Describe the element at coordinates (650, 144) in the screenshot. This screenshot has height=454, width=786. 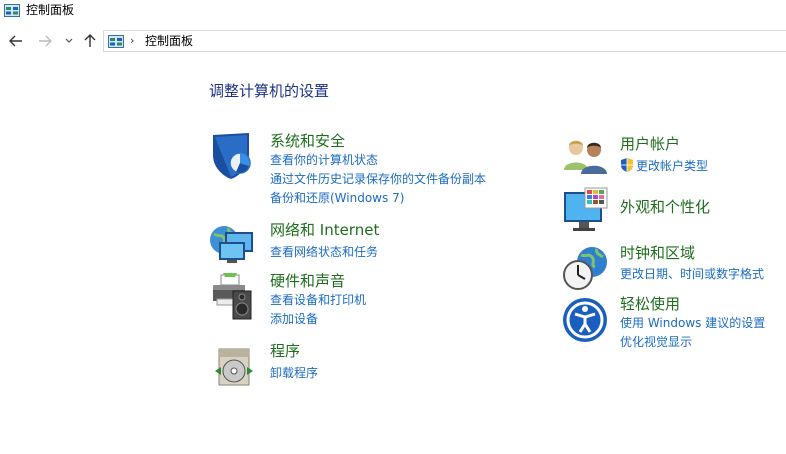
I see `category-title: 用户帐户` at that location.